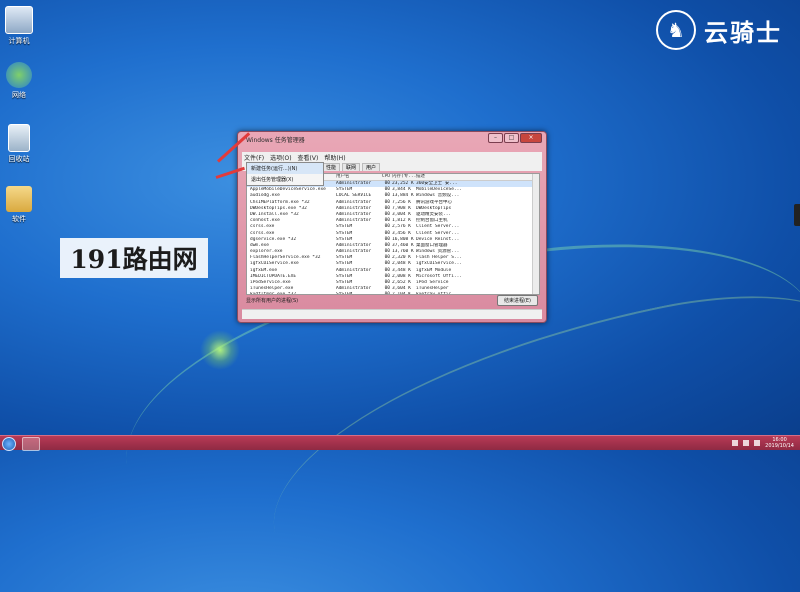  Describe the element at coordinates (400, 443) in the screenshot. I see `taskbar: 16:00 2019/10/14` at that location.